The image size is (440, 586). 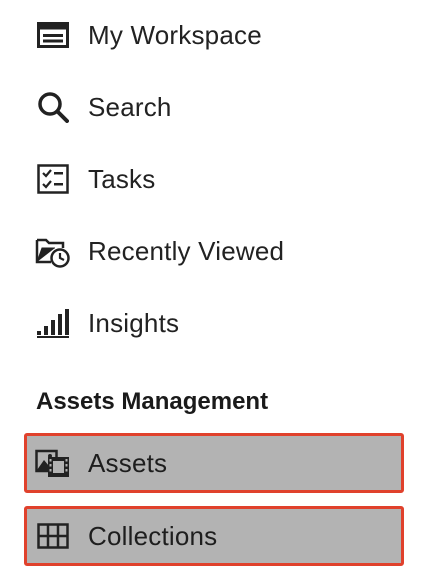 I want to click on folder-clock-icon, so click(x=53, y=251).